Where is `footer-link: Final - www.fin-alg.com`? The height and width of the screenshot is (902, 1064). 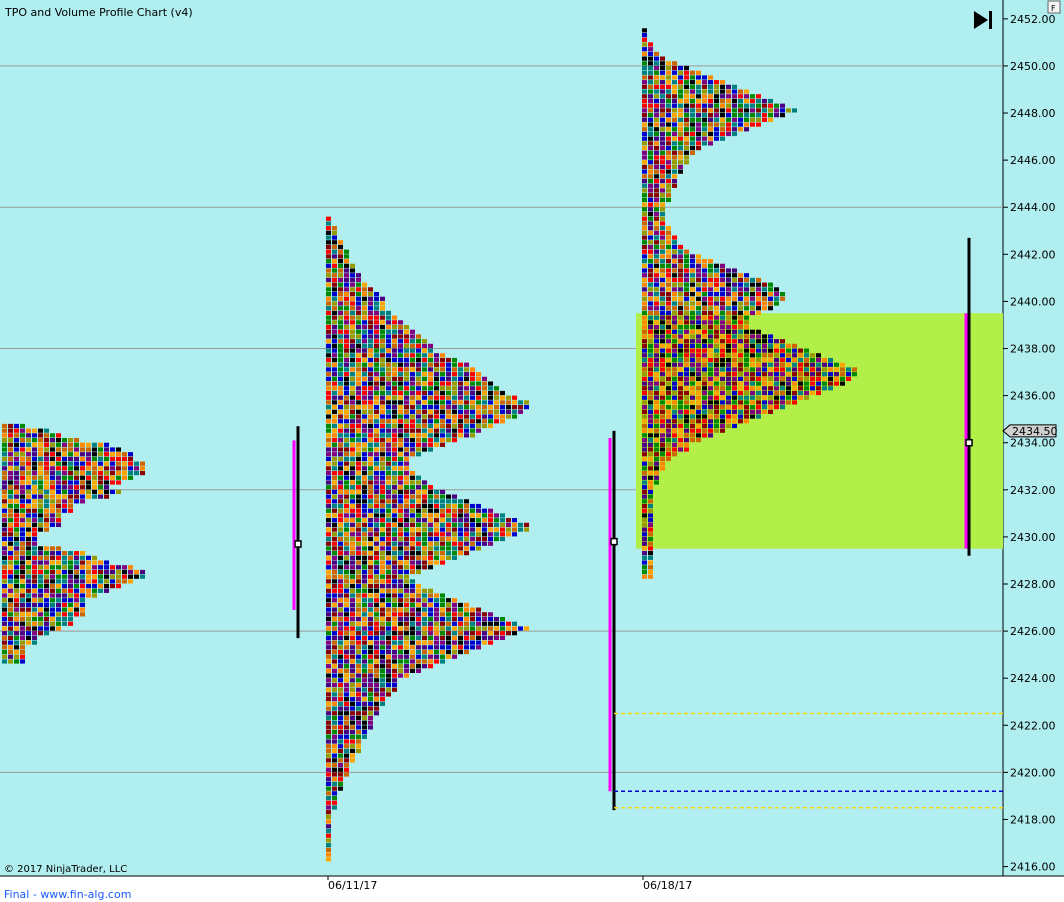 footer-link: Final - www.fin-alg.com is located at coordinates (67, 894).